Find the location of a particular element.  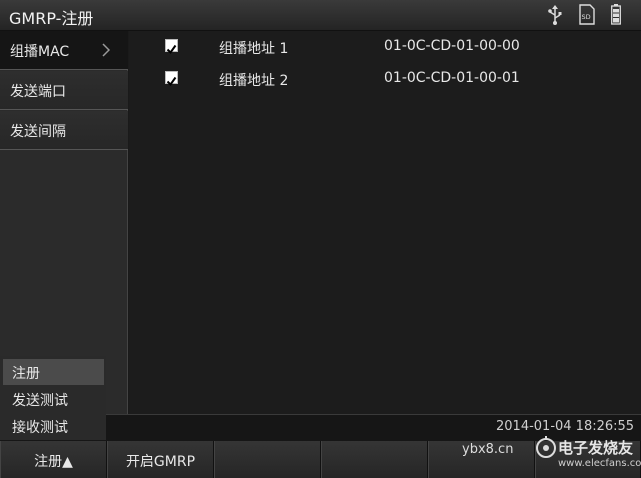

sidebar-item-multicast-mac: 组播MAC is located at coordinates (64, 50).